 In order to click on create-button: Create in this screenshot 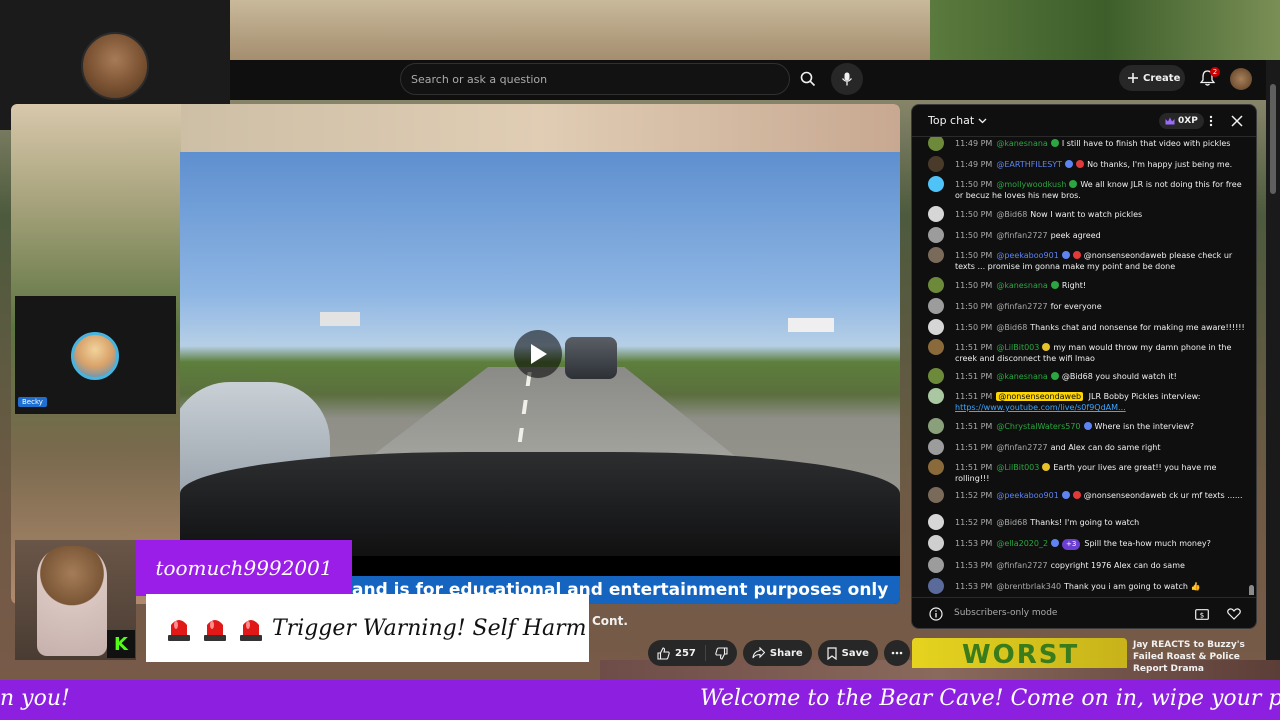, I will do `click(1152, 78)`.